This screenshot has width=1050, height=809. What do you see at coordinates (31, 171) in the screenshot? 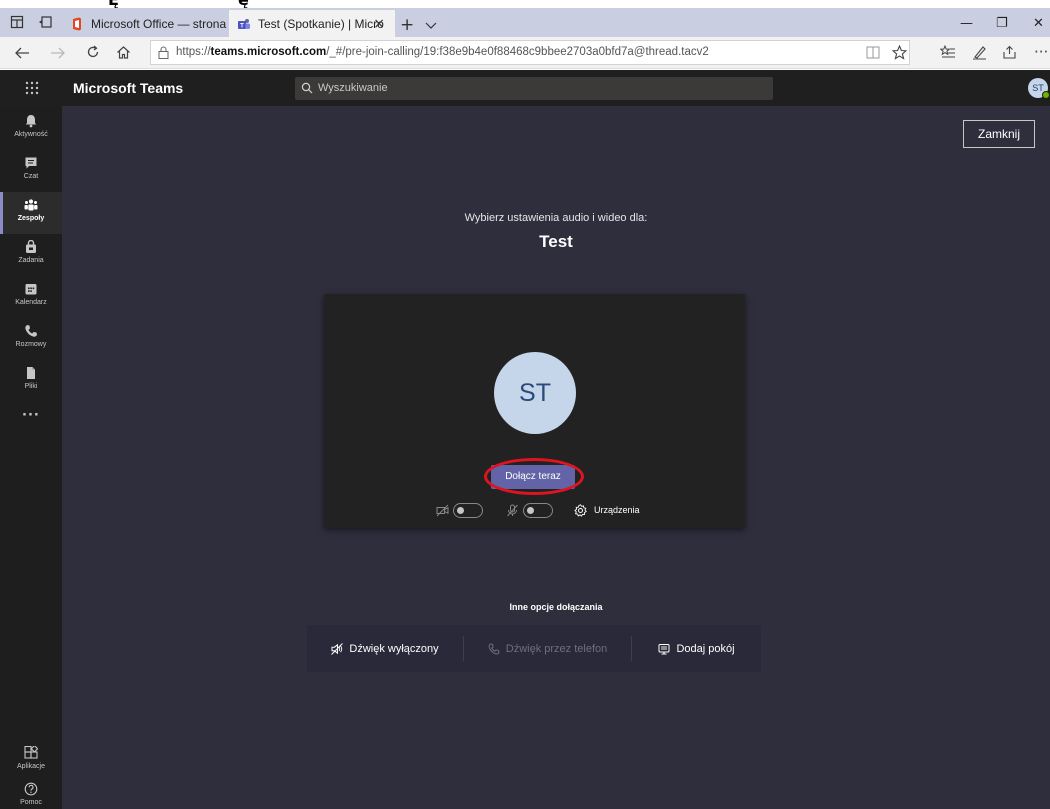
I see `rail-item-chat: Czat` at bounding box center [31, 171].